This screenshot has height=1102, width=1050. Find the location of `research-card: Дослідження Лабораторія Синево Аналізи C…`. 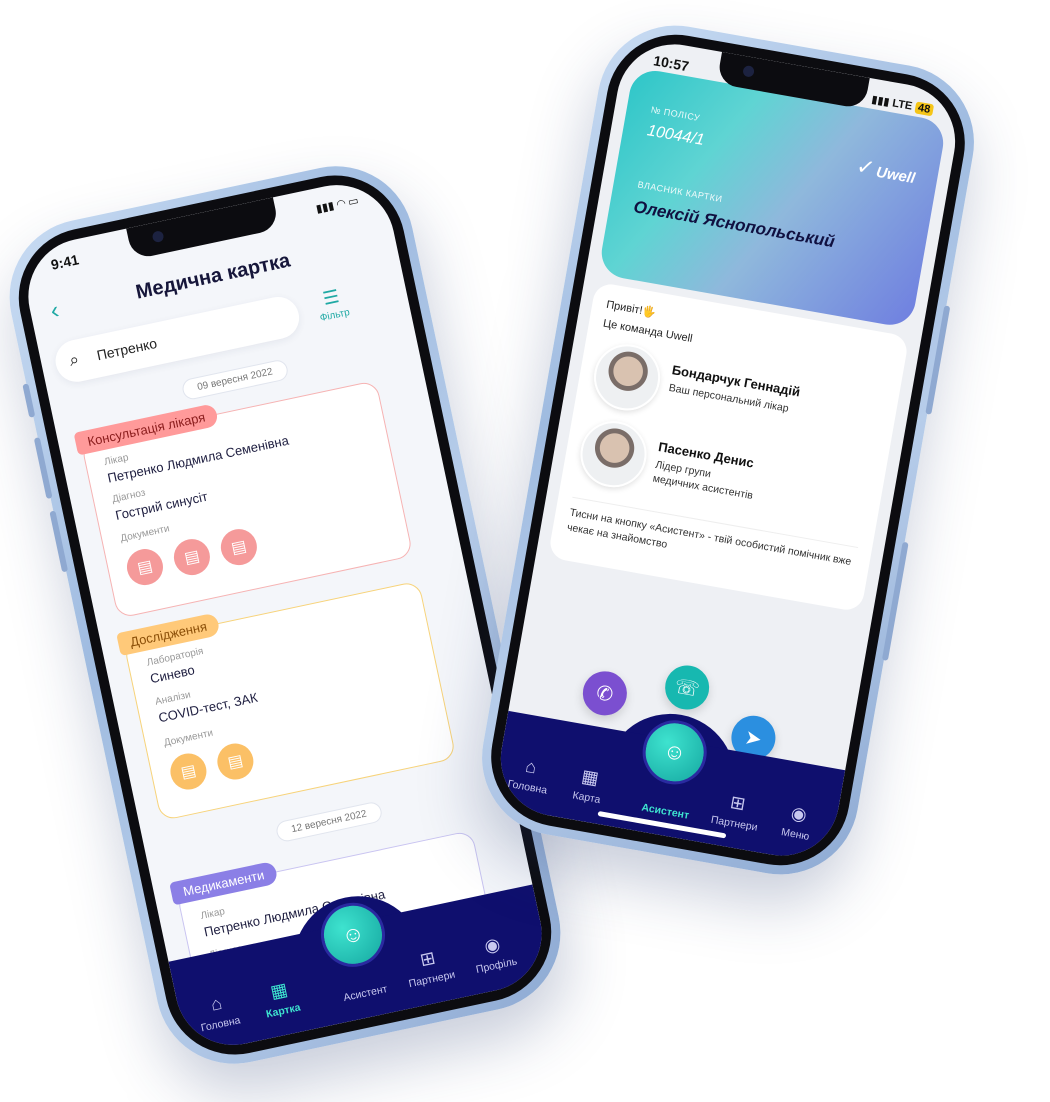

research-card: Дослідження Лабораторія Синево Аналізи C… is located at coordinates (286, 701).